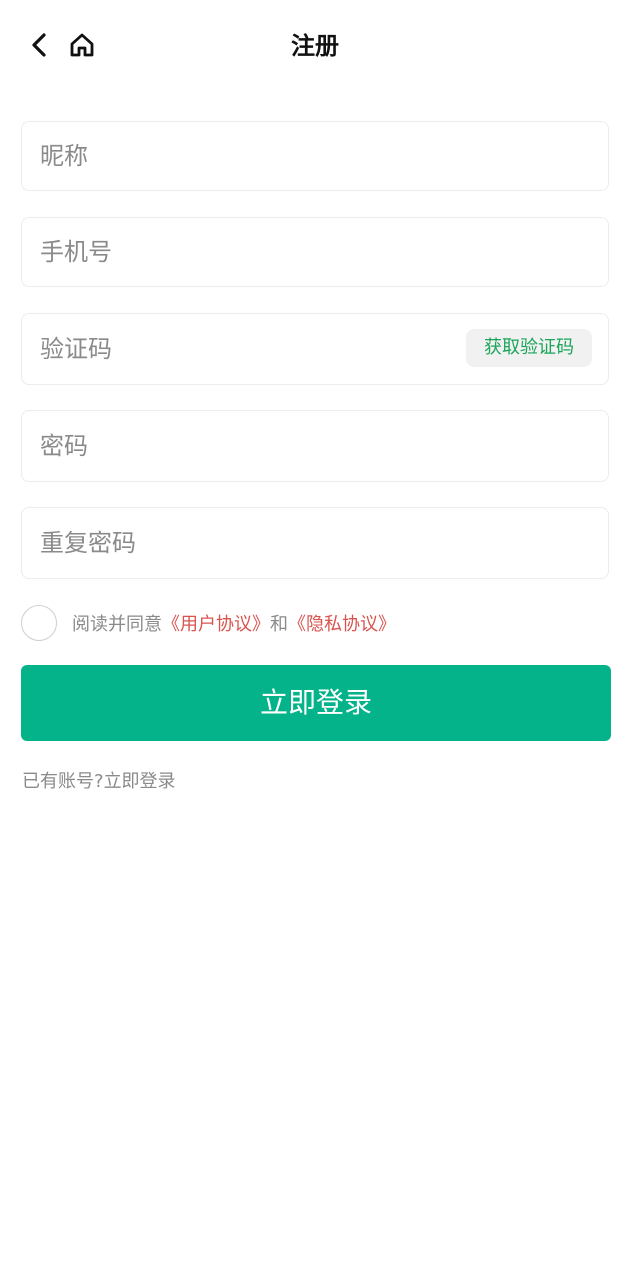 This screenshot has height=1280, width=630. Describe the element at coordinates (216, 624) in the screenshot. I see `user-agreement-link: 《用户协议》` at that location.